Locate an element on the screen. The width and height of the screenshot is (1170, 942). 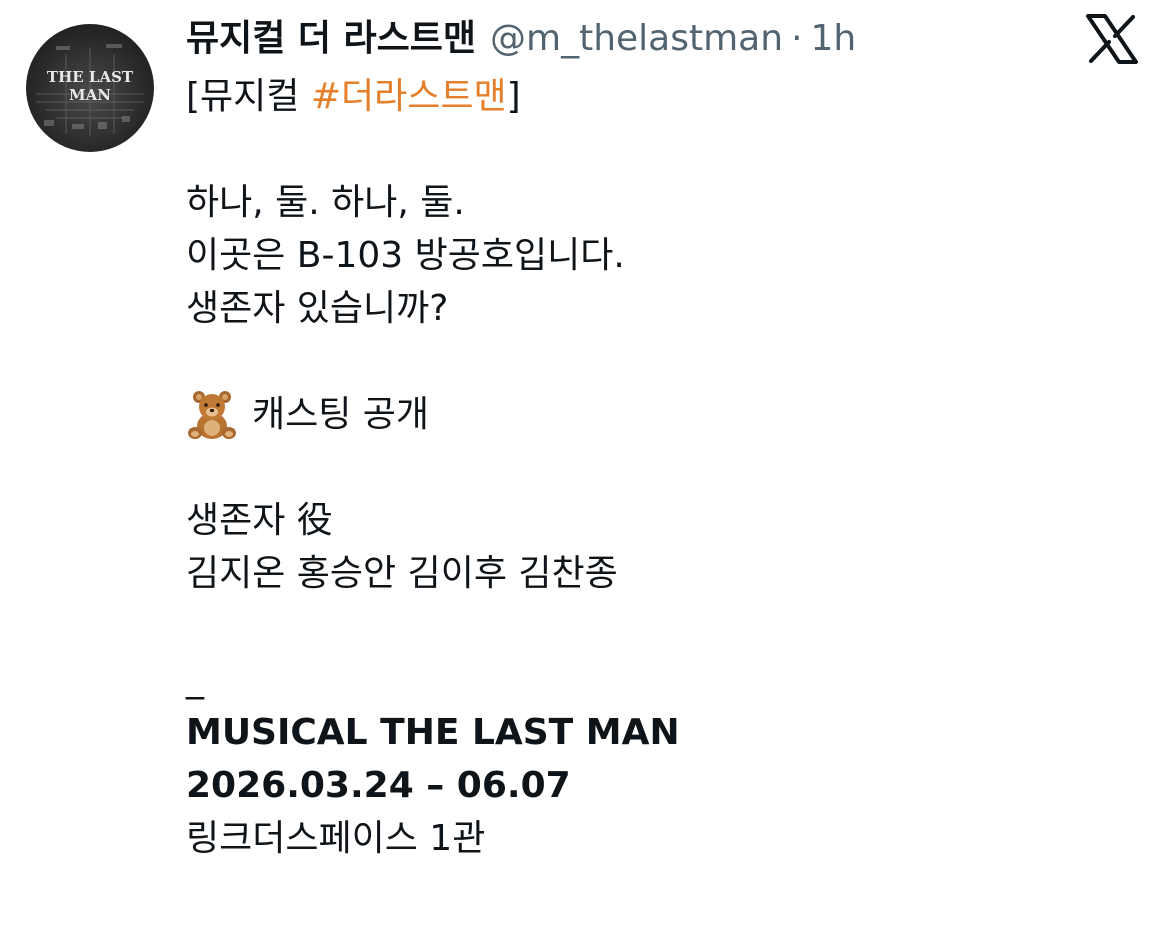
post-header: 뮤지컬 더 라스트맨 @m_thelastman · 1h is located at coordinates (521, 39).